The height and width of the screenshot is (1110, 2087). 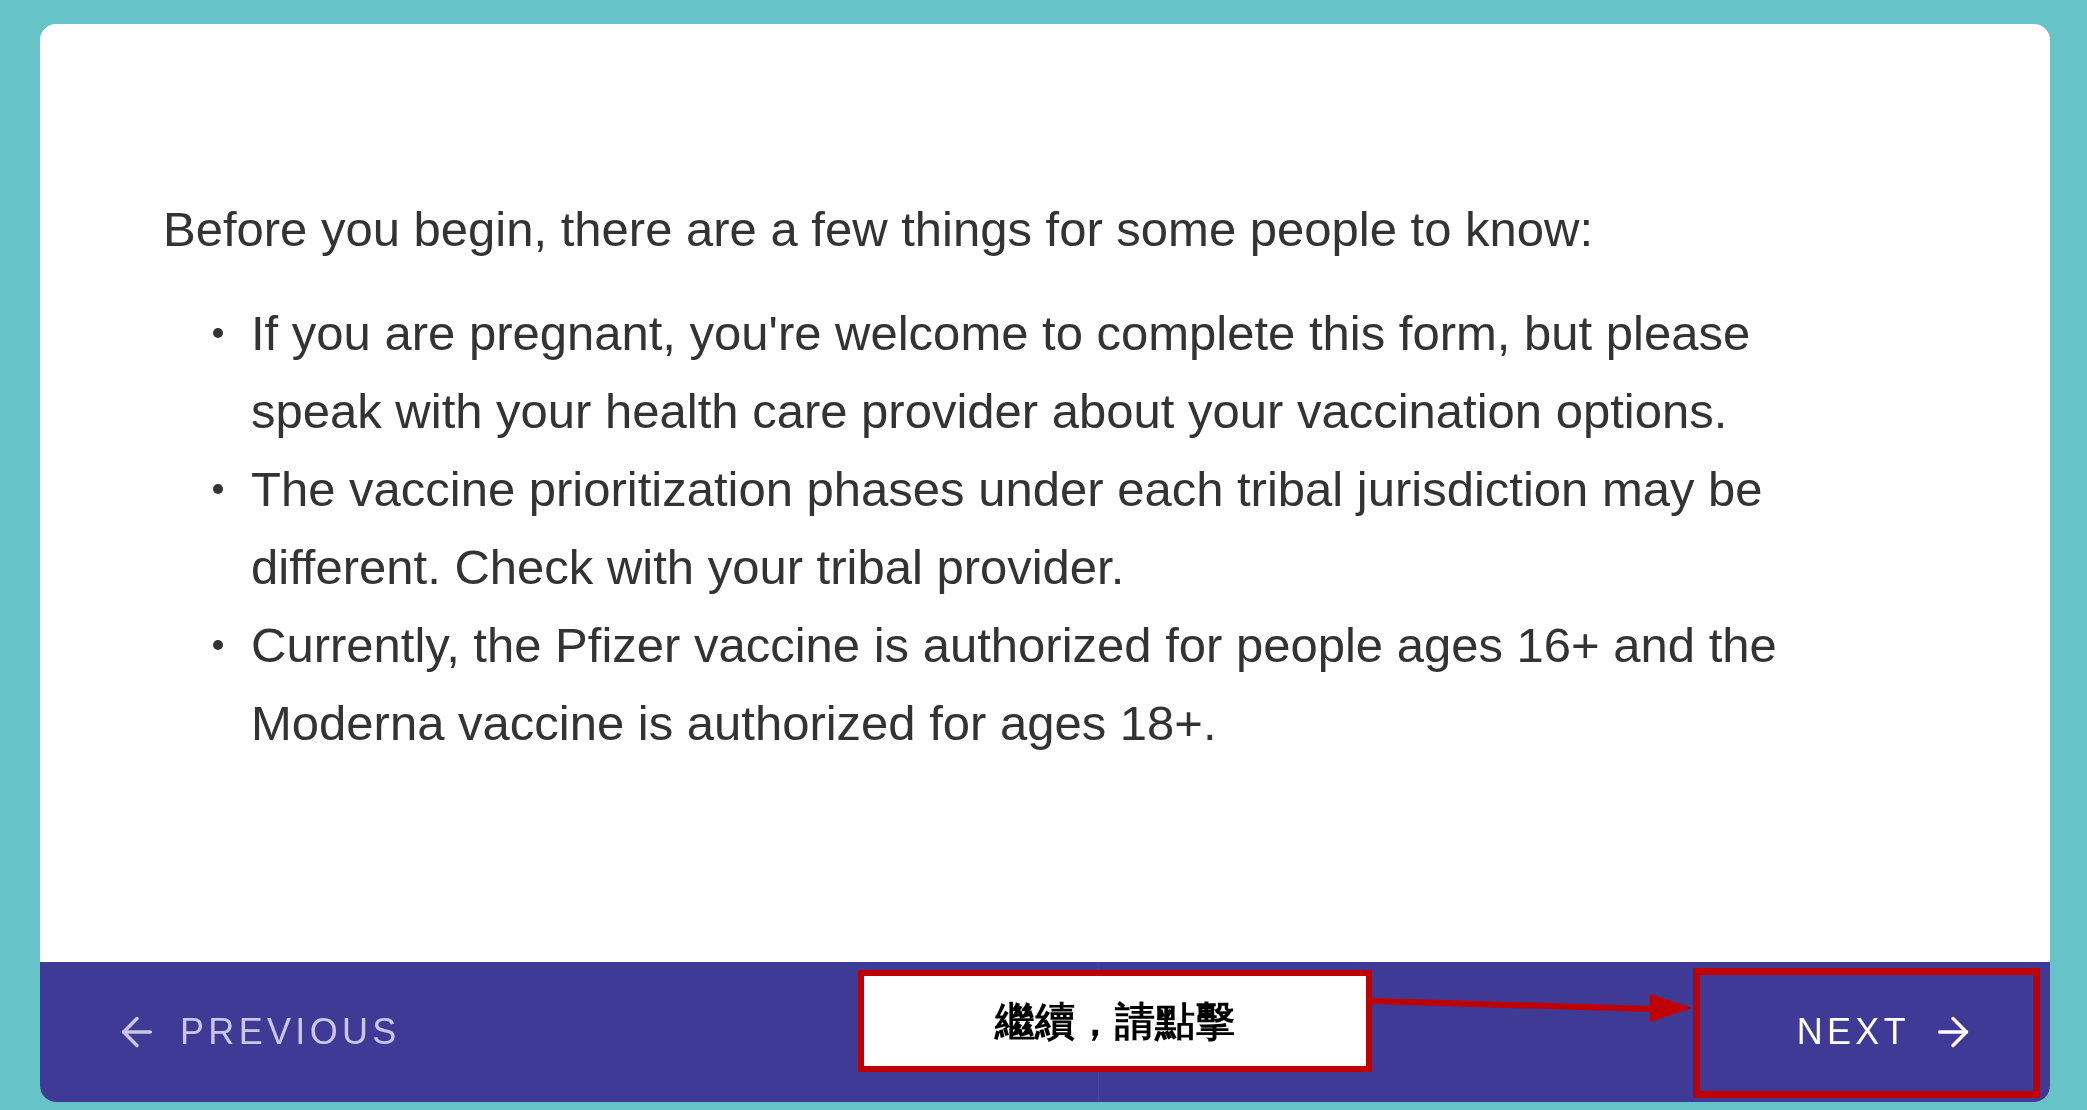 What do you see at coordinates (1115, 1021) in the screenshot?
I see `callout-text: 繼續，請點擊` at bounding box center [1115, 1021].